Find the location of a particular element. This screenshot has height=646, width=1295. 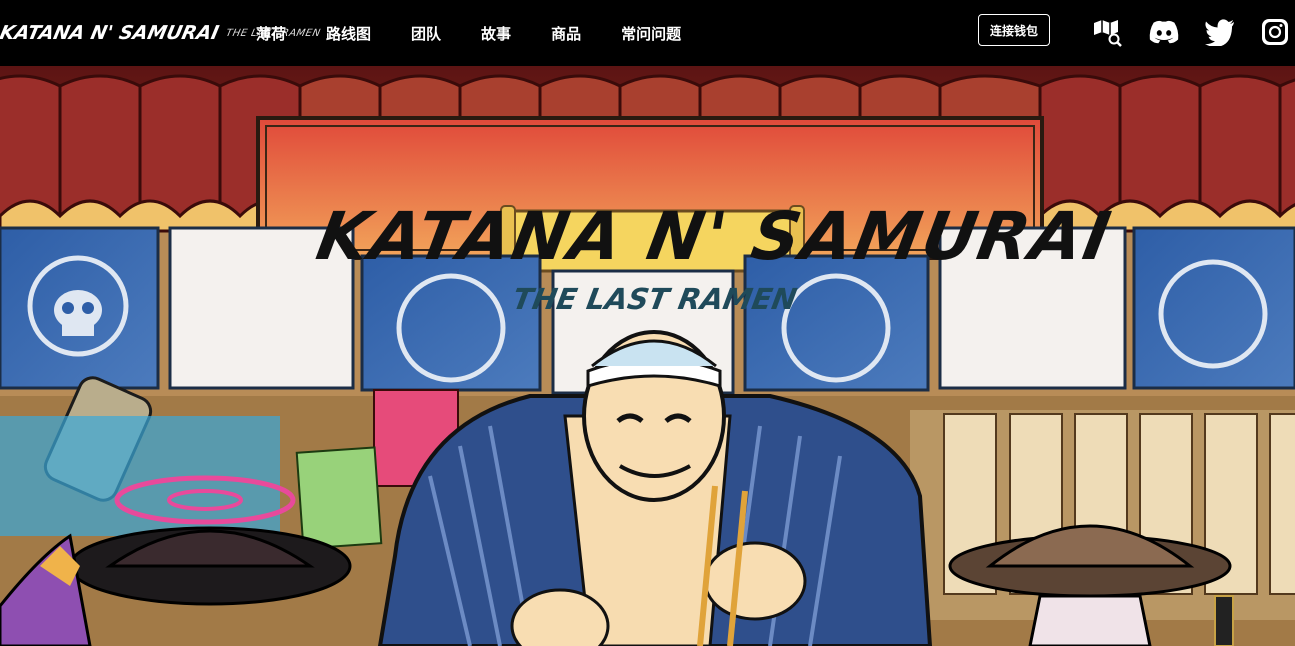

main-nav: 薄荷 路线图 团队 故事 商品 常问问题 is located at coordinates (468, 33).